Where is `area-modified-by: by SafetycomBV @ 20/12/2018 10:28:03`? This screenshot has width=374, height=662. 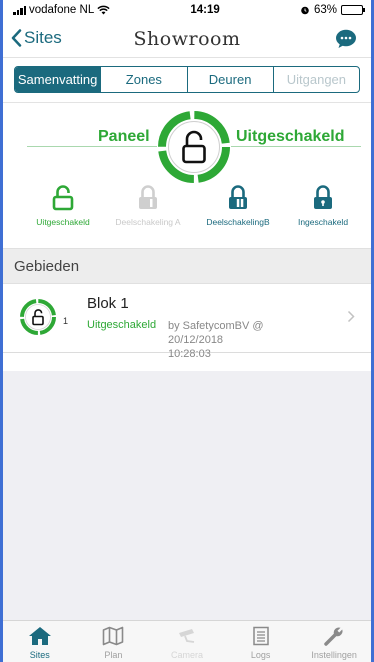
area-modified-by: by SafetycomBV @ 20/12/2018 10:28:03 is located at coordinates (243, 340).